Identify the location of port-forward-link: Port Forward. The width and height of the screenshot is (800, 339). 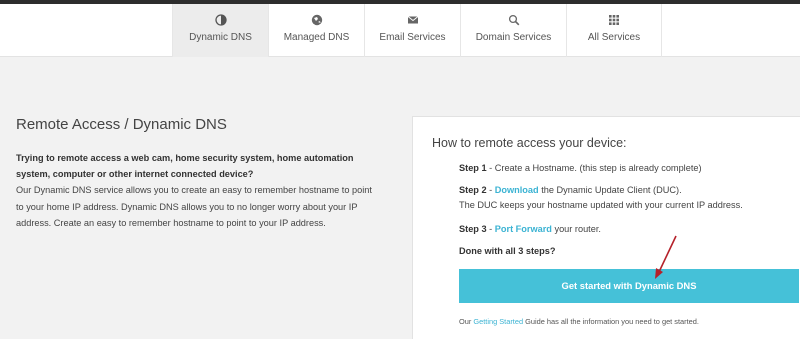
(523, 229).